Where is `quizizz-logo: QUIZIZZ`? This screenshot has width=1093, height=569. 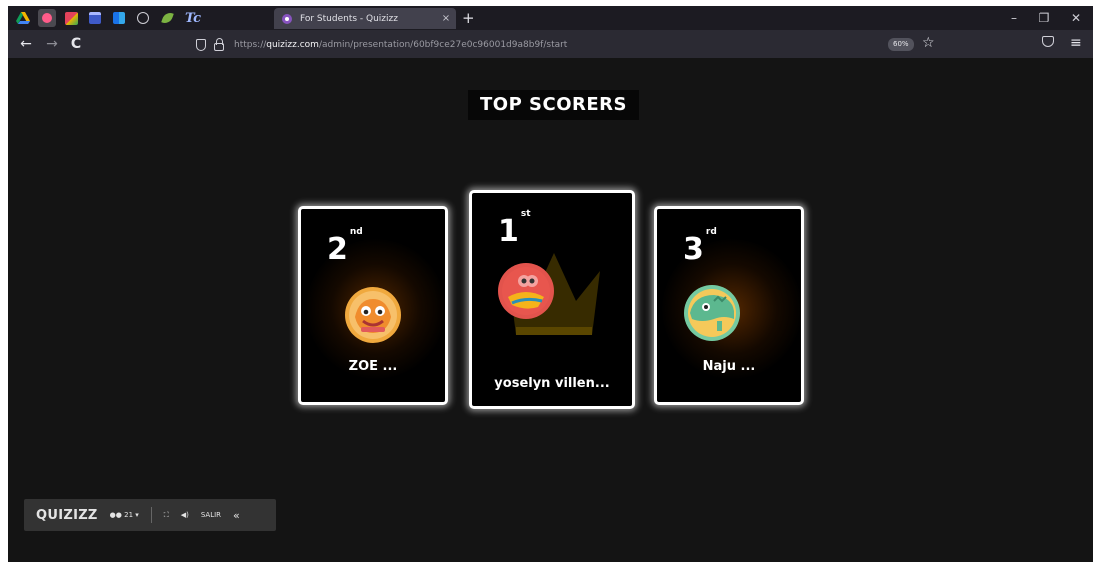 quizizz-logo: QUIZIZZ is located at coordinates (67, 515).